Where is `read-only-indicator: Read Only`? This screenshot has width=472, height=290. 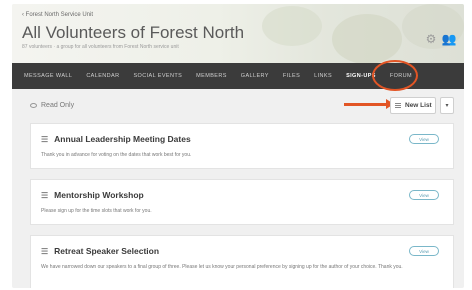 read-only-indicator: Read Only is located at coordinates (52, 105).